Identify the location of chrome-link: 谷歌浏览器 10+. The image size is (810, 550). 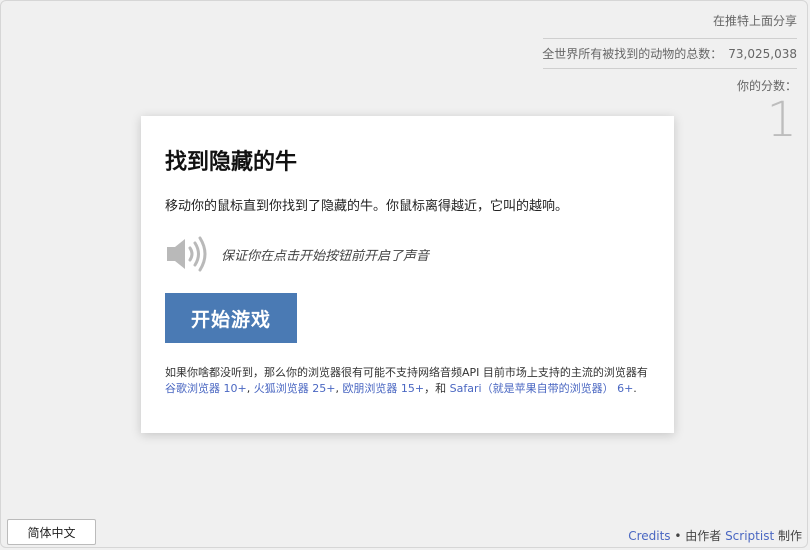
(206, 388).